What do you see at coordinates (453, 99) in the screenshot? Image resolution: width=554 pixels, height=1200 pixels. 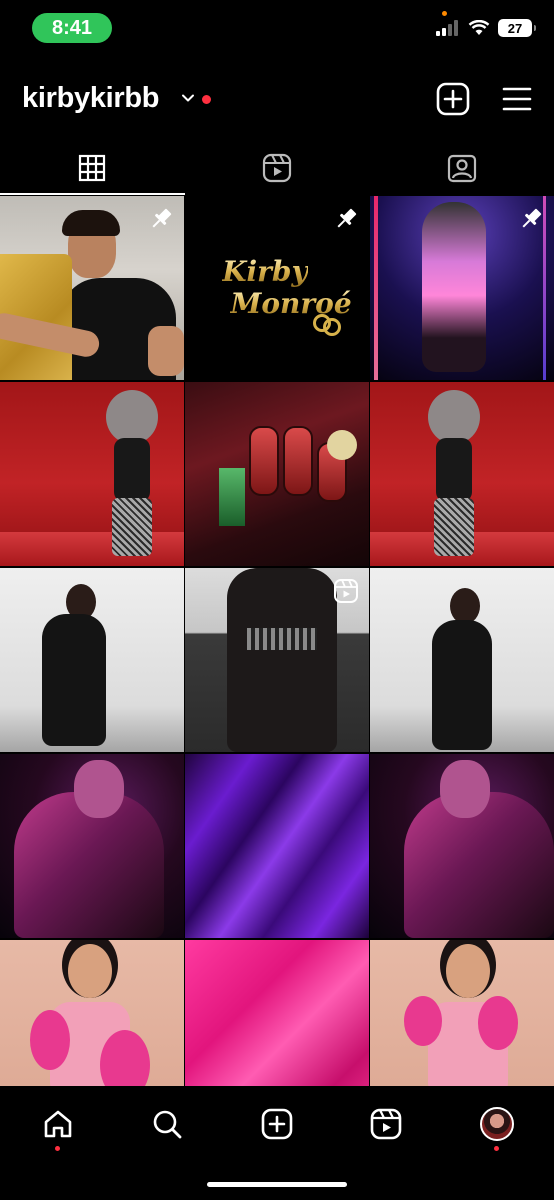 I see `create-post-icon` at bounding box center [453, 99].